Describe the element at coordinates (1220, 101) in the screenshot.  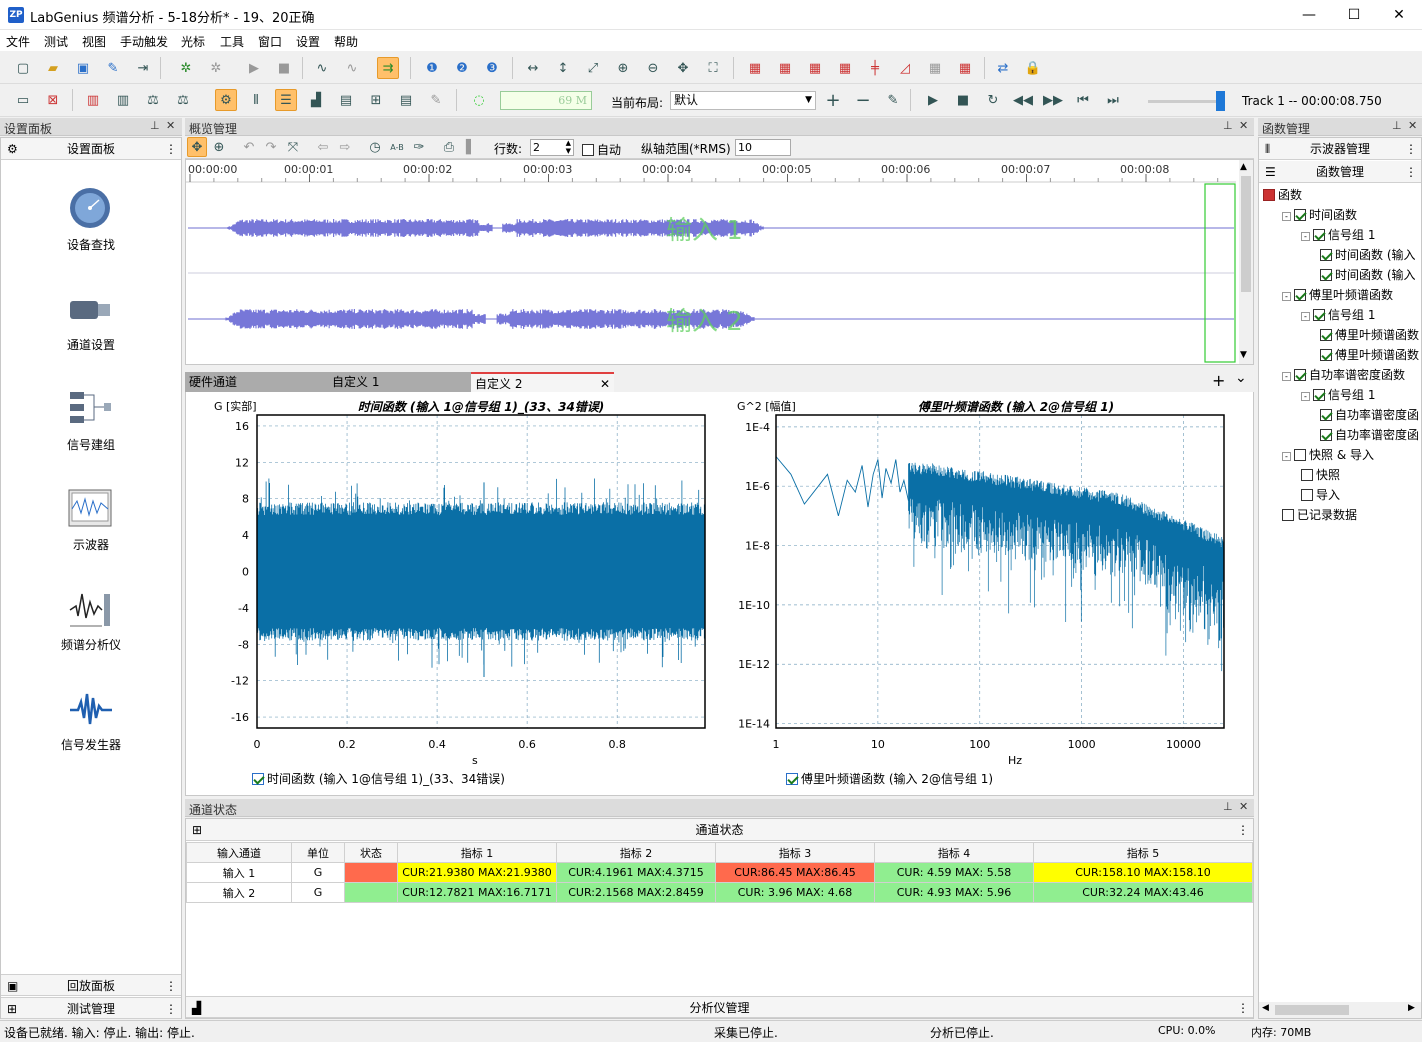
I see `playback-slider-thumb` at that location.